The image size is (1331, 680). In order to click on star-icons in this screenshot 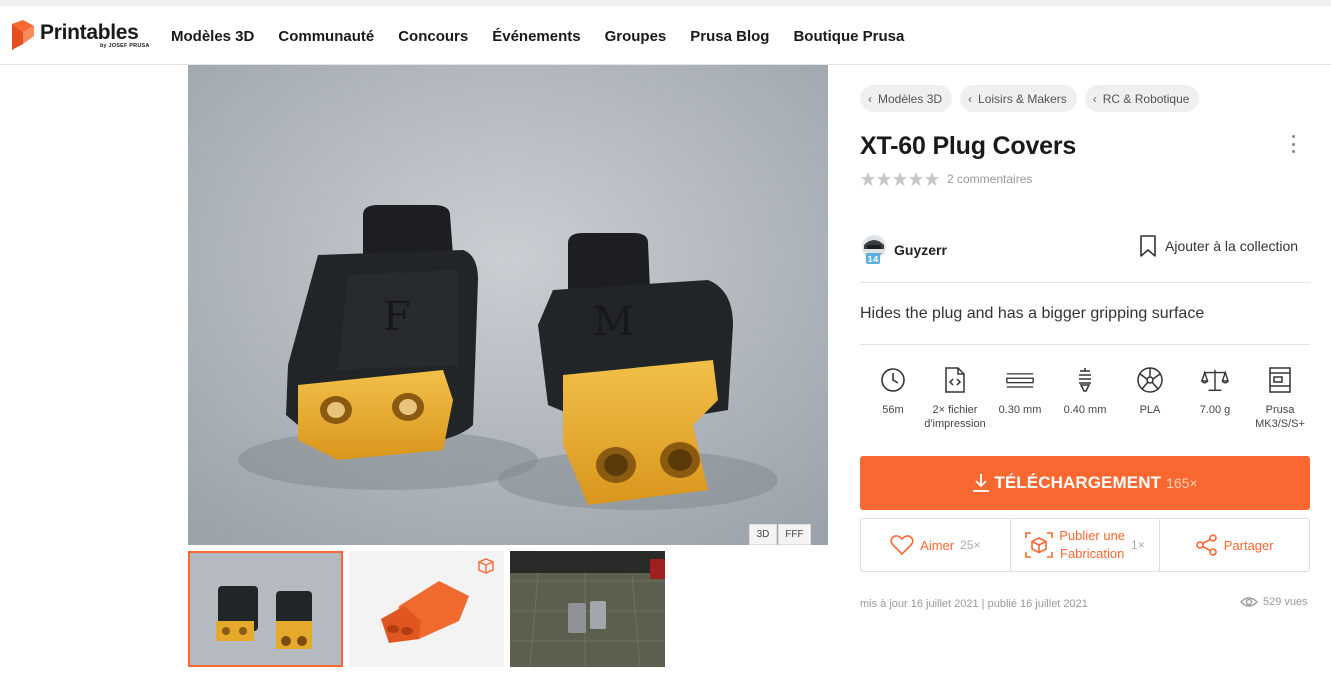, I will do `click(900, 179)`.